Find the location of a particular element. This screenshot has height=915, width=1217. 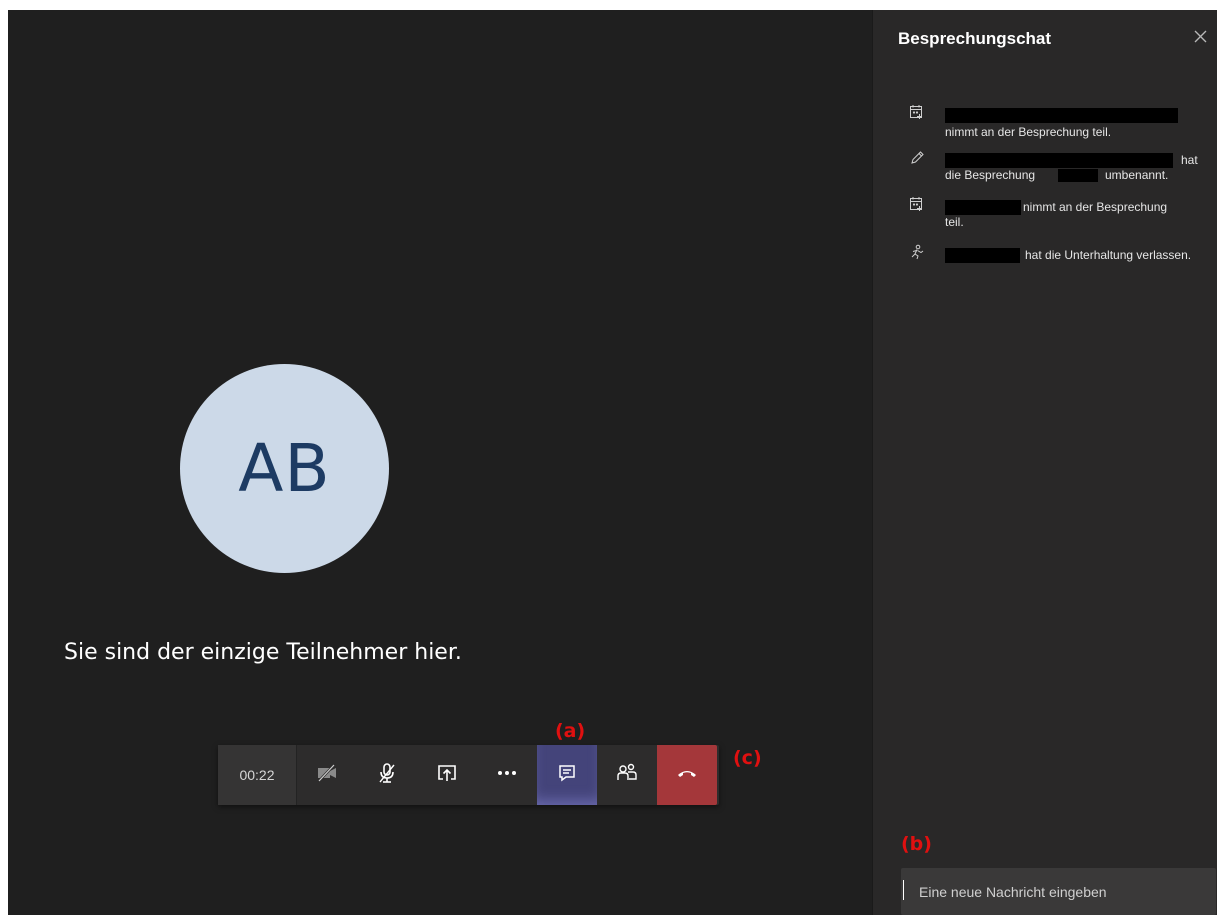

video-off-icon is located at coordinates (327, 775).